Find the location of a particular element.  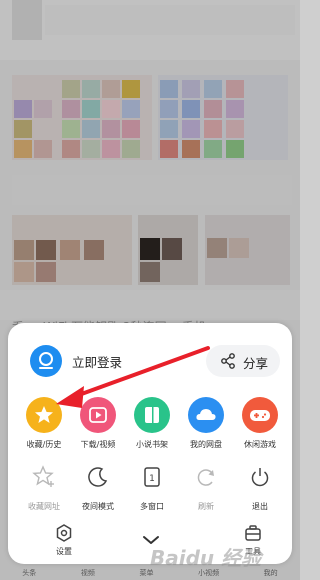

refresh-button: 刷新 is located at coordinates (206, 485).